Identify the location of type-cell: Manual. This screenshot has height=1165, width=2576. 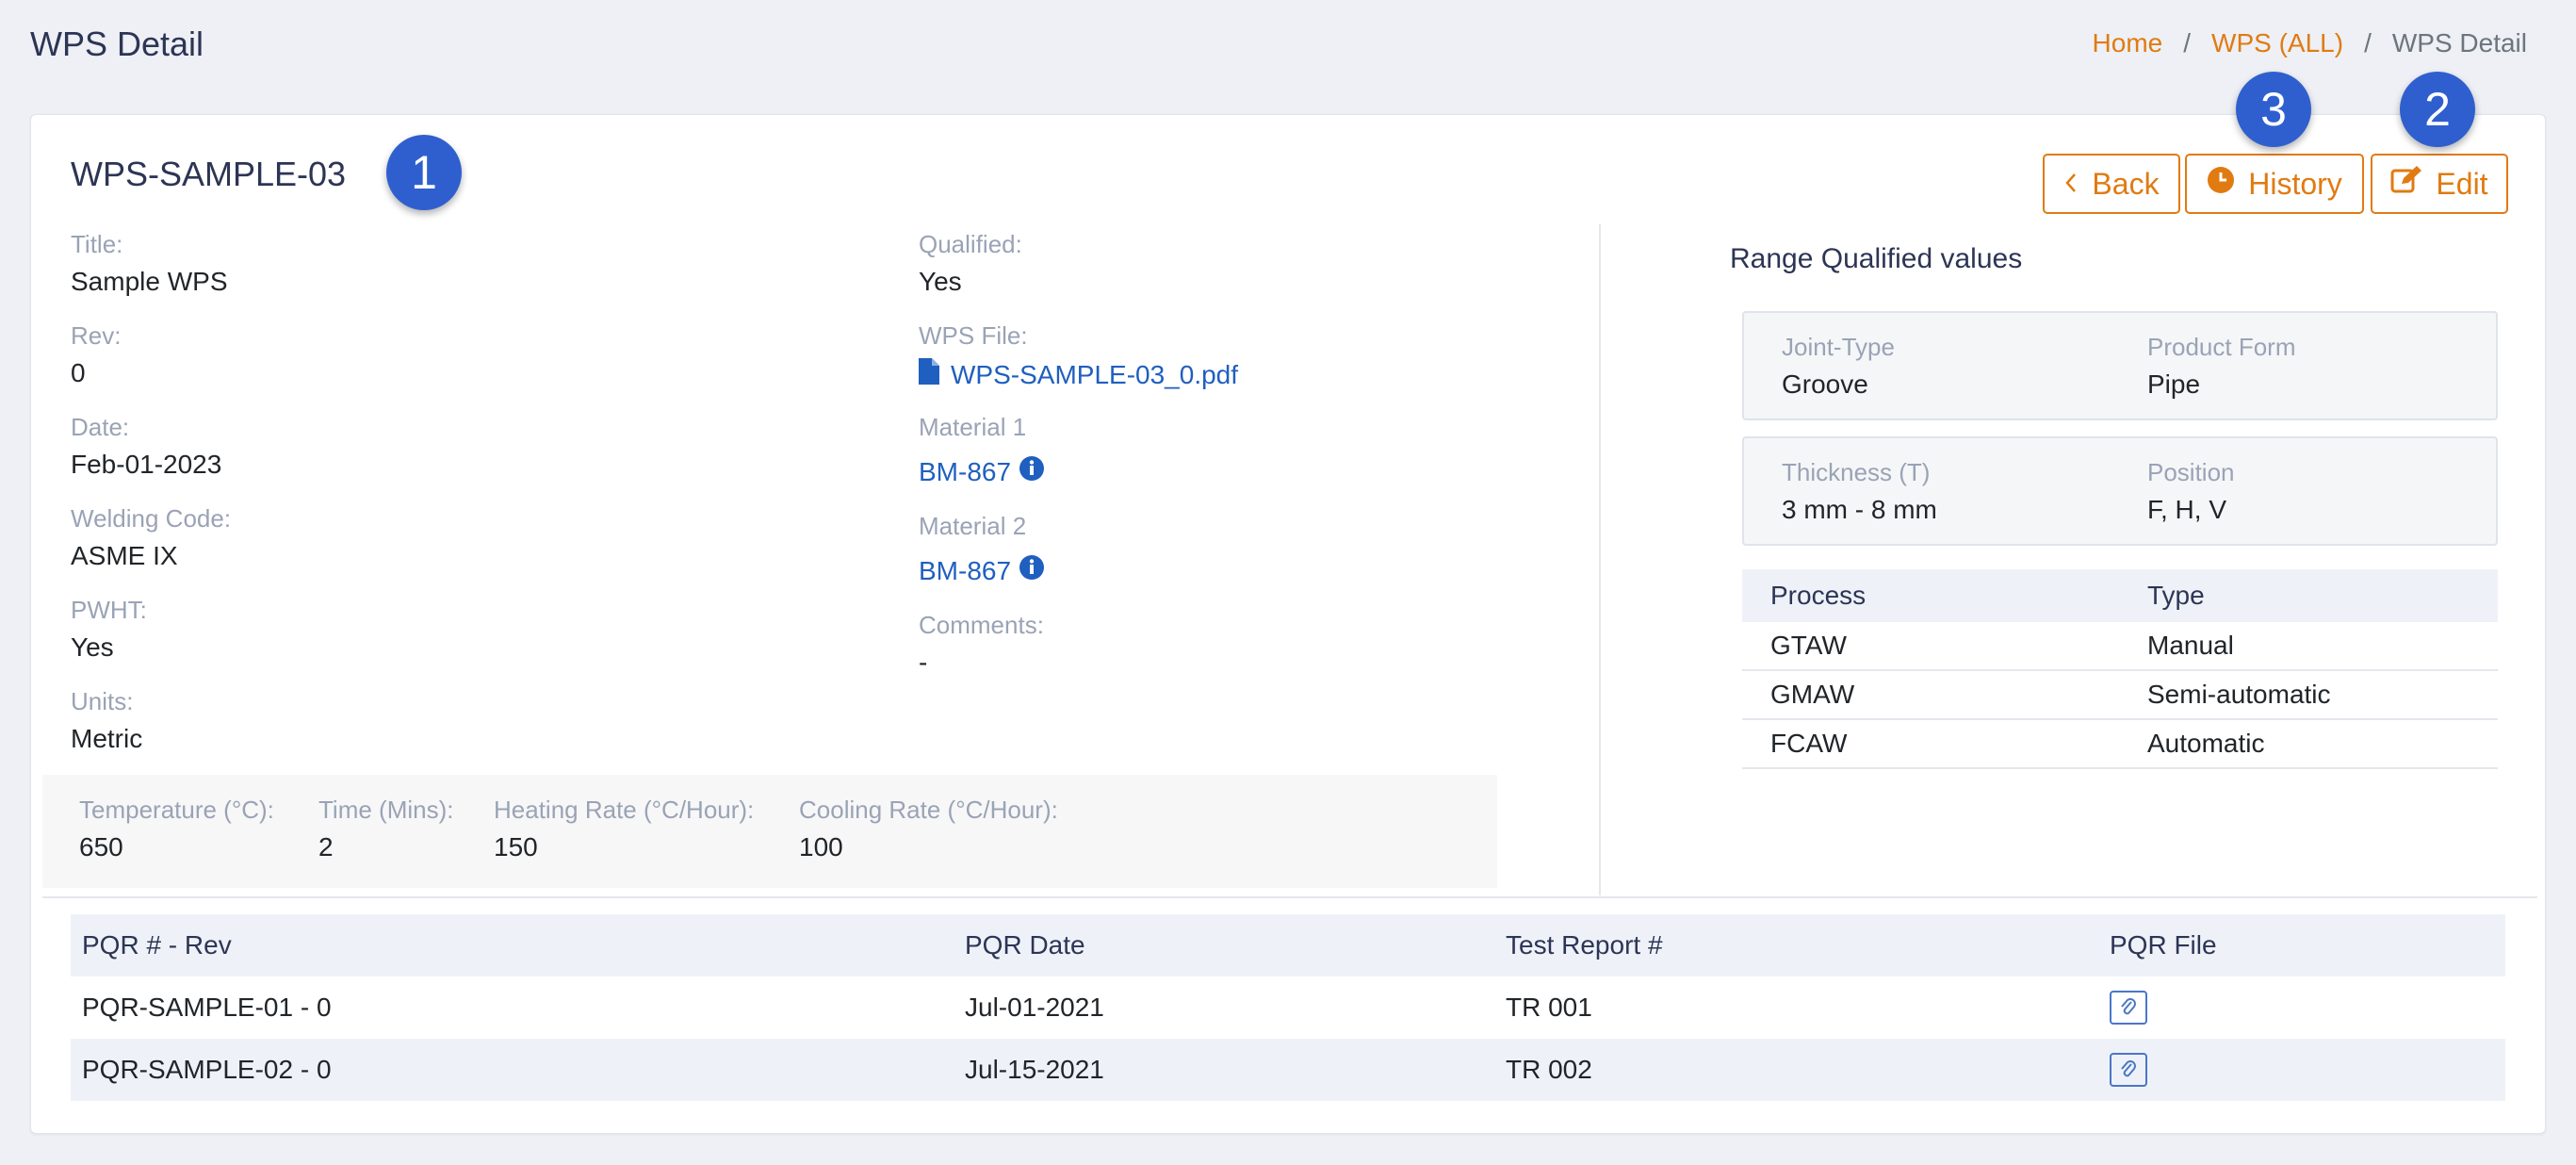
(2308, 646).